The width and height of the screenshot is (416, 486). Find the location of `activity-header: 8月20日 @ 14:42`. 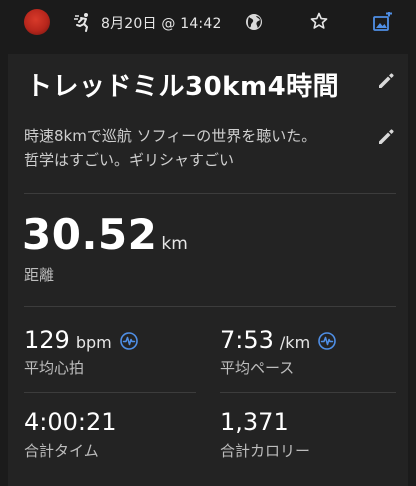

activity-header: 8月20日 @ 14:42 is located at coordinates (208, 23).